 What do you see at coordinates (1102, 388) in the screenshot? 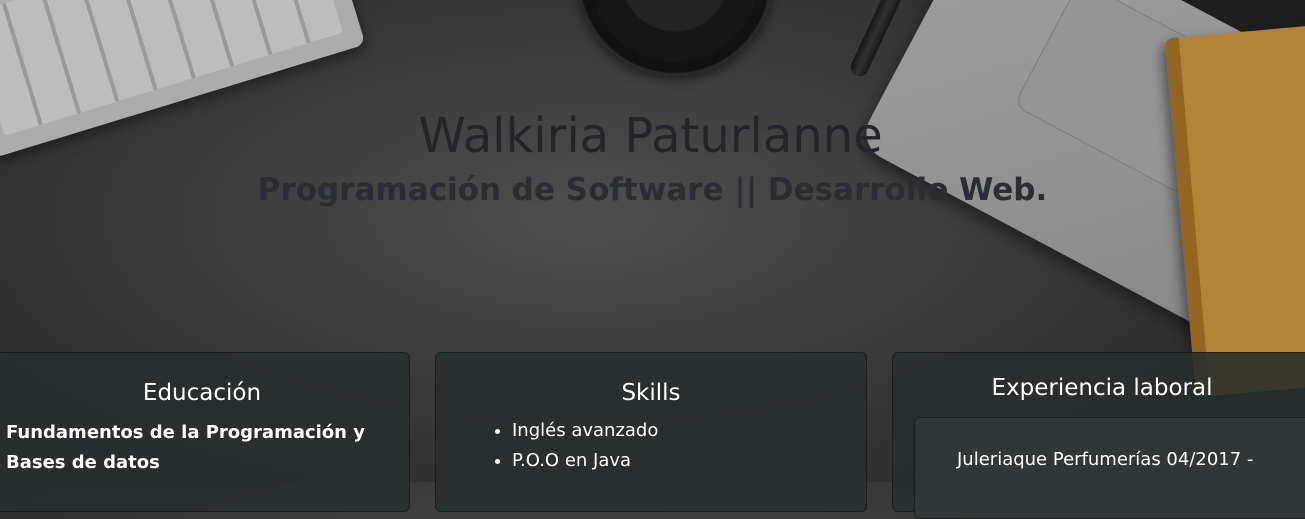
I see `experience-title: Experiencia laboral` at bounding box center [1102, 388].